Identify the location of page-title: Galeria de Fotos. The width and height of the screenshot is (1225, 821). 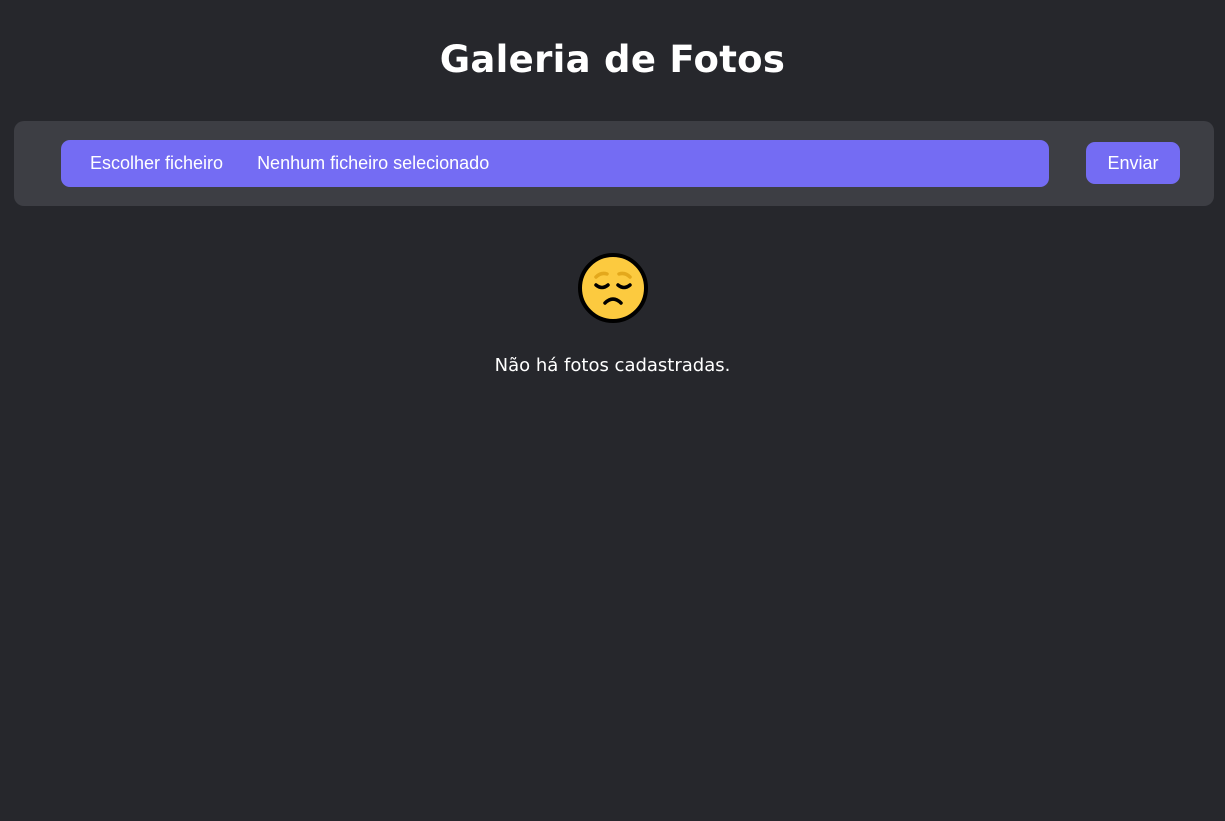
(612, 59).